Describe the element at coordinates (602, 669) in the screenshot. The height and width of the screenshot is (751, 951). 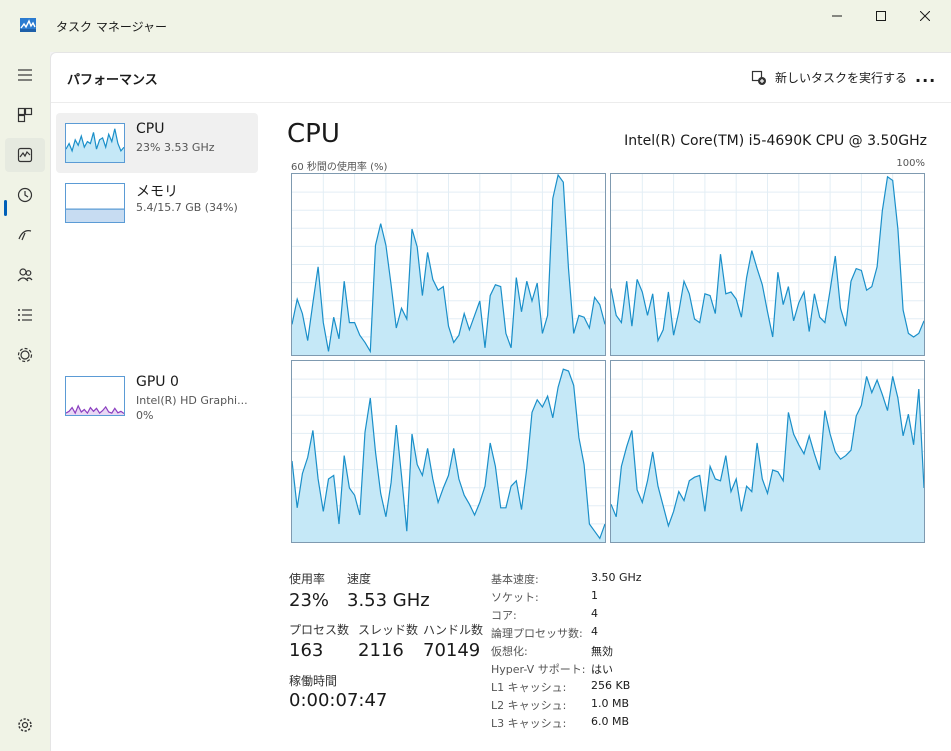
I see `spec-value: はい` at that location.